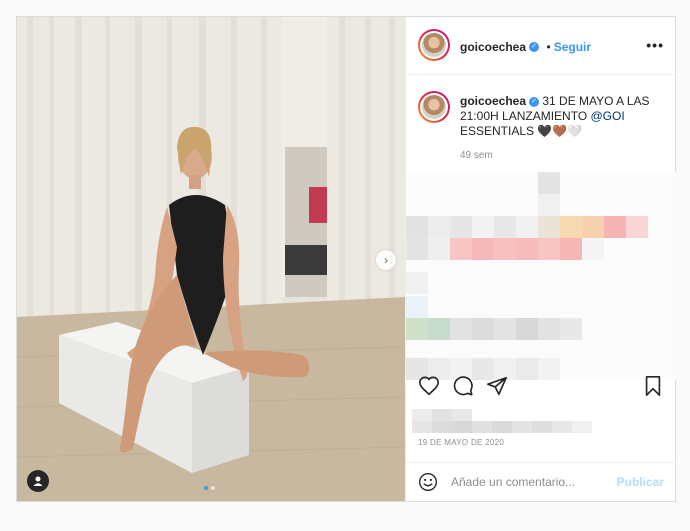  What do you see at coordinates (493, 101) in the screenshot?
I see `caption-username: goicoechea` at bounding box center [493, 101].